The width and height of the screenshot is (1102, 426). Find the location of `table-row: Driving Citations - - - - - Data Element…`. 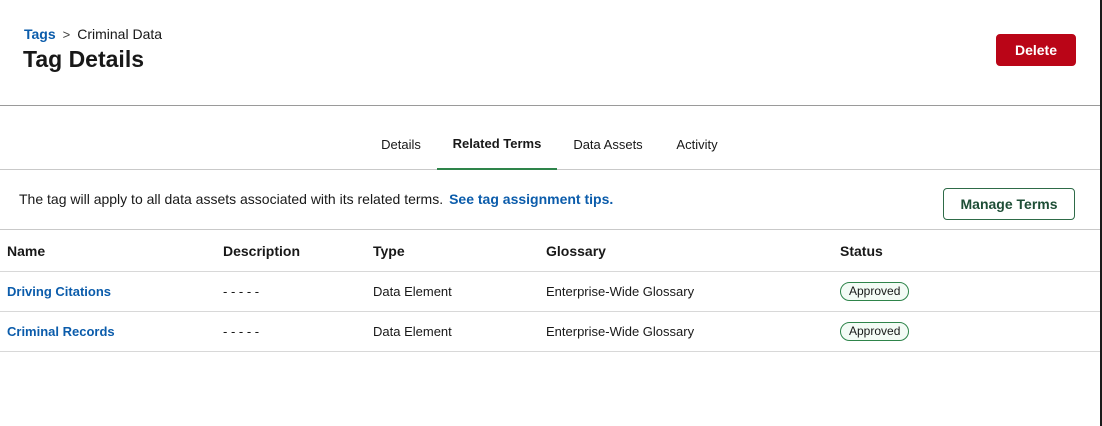

table-row: Driving Citations - - - - - Data Element… is located at coordinates (550, 292).